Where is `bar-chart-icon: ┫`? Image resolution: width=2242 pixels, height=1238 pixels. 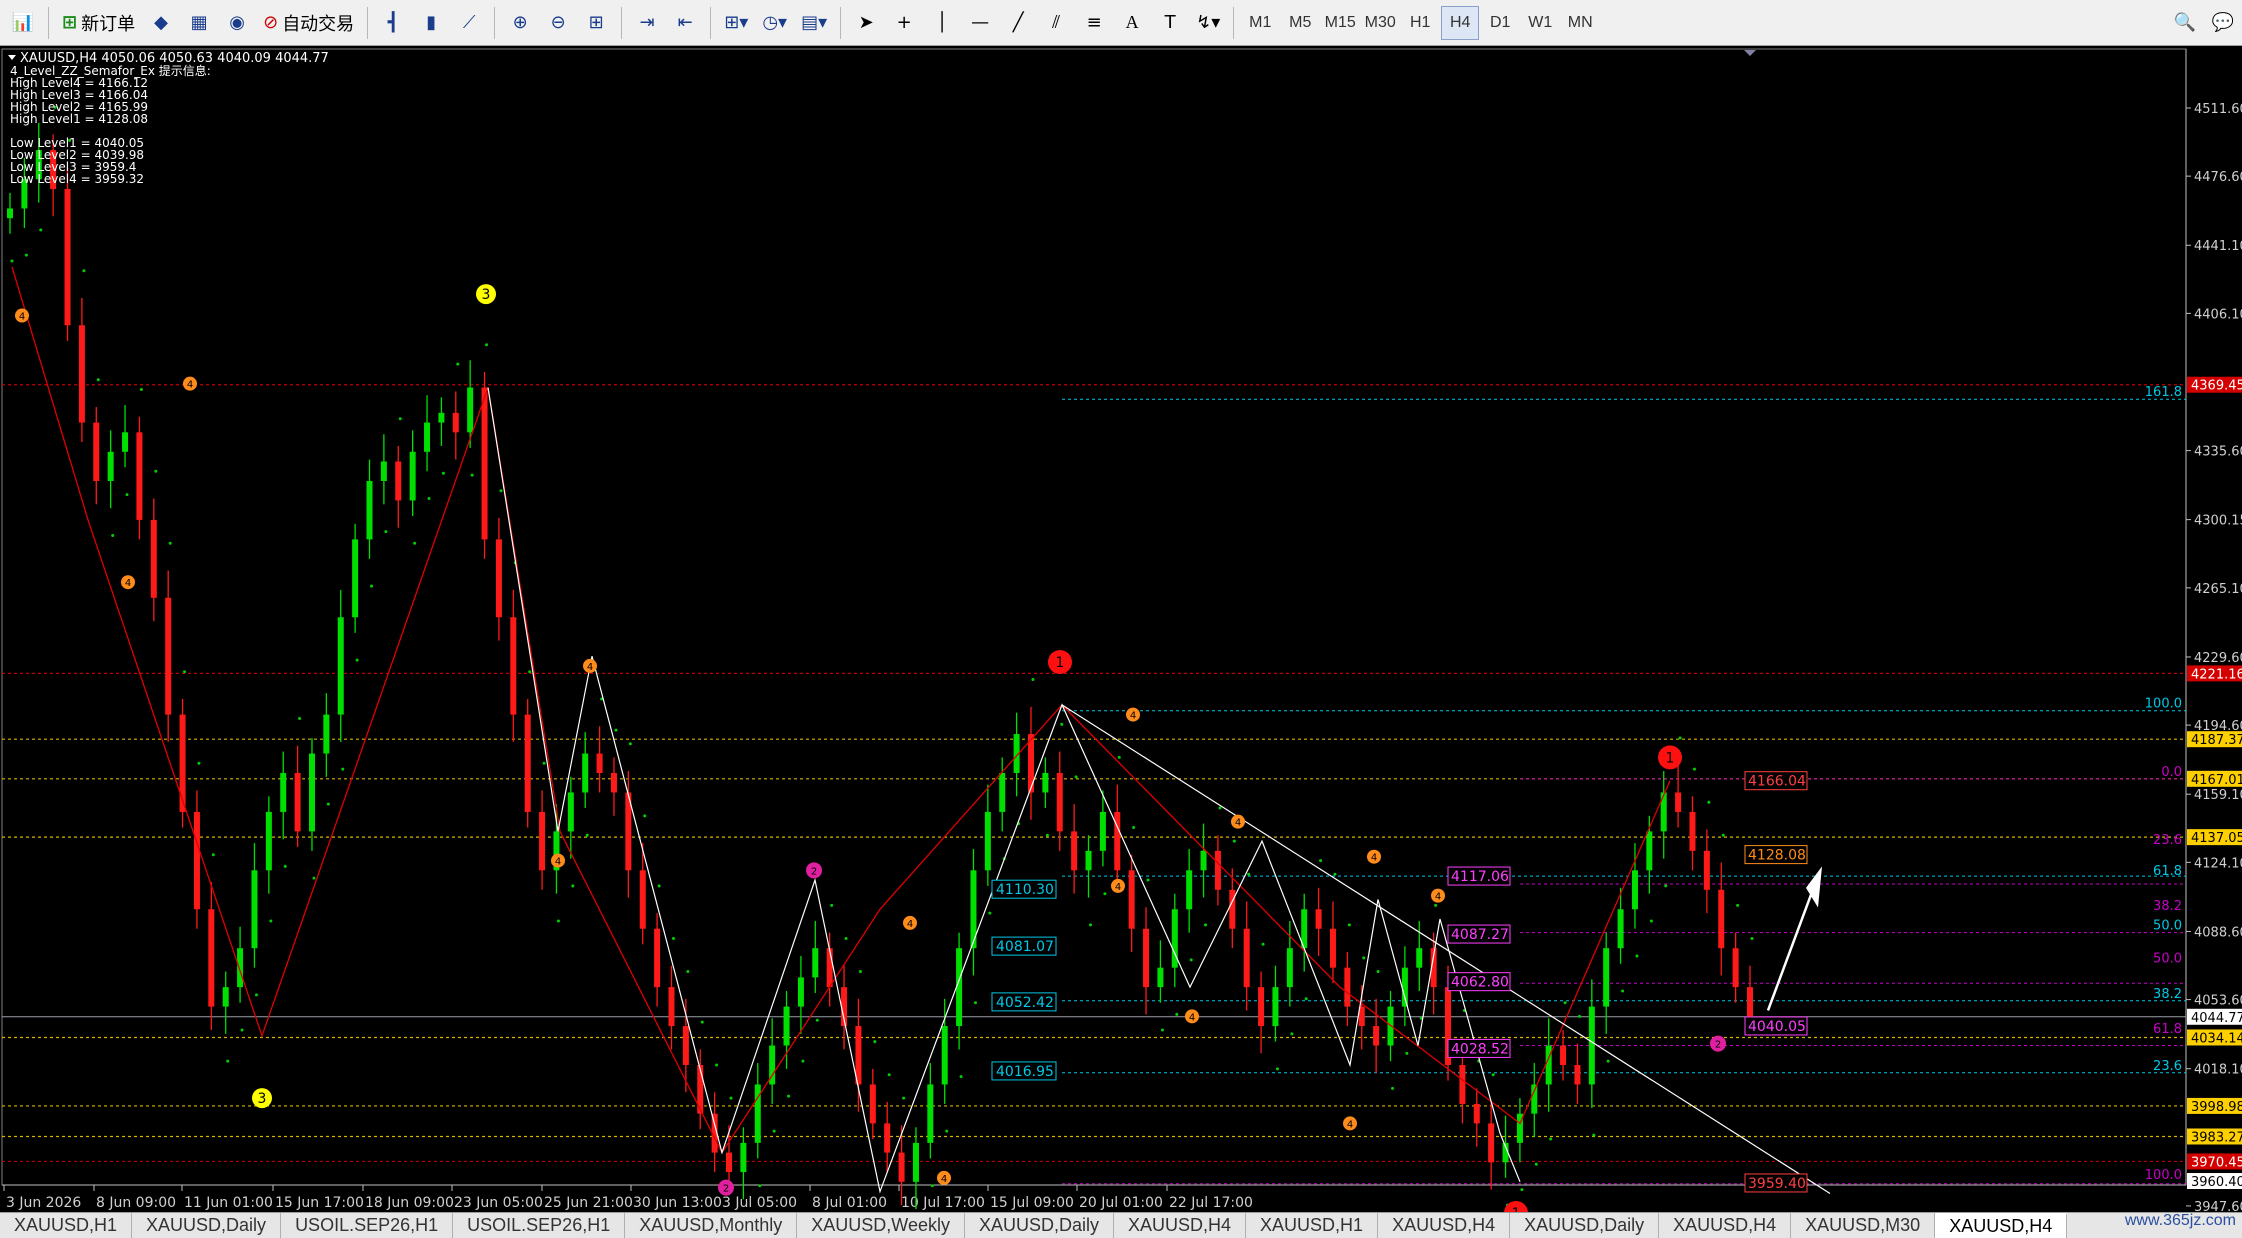
bar-chart-icon: ┫ is located at coordinates (393, 23).